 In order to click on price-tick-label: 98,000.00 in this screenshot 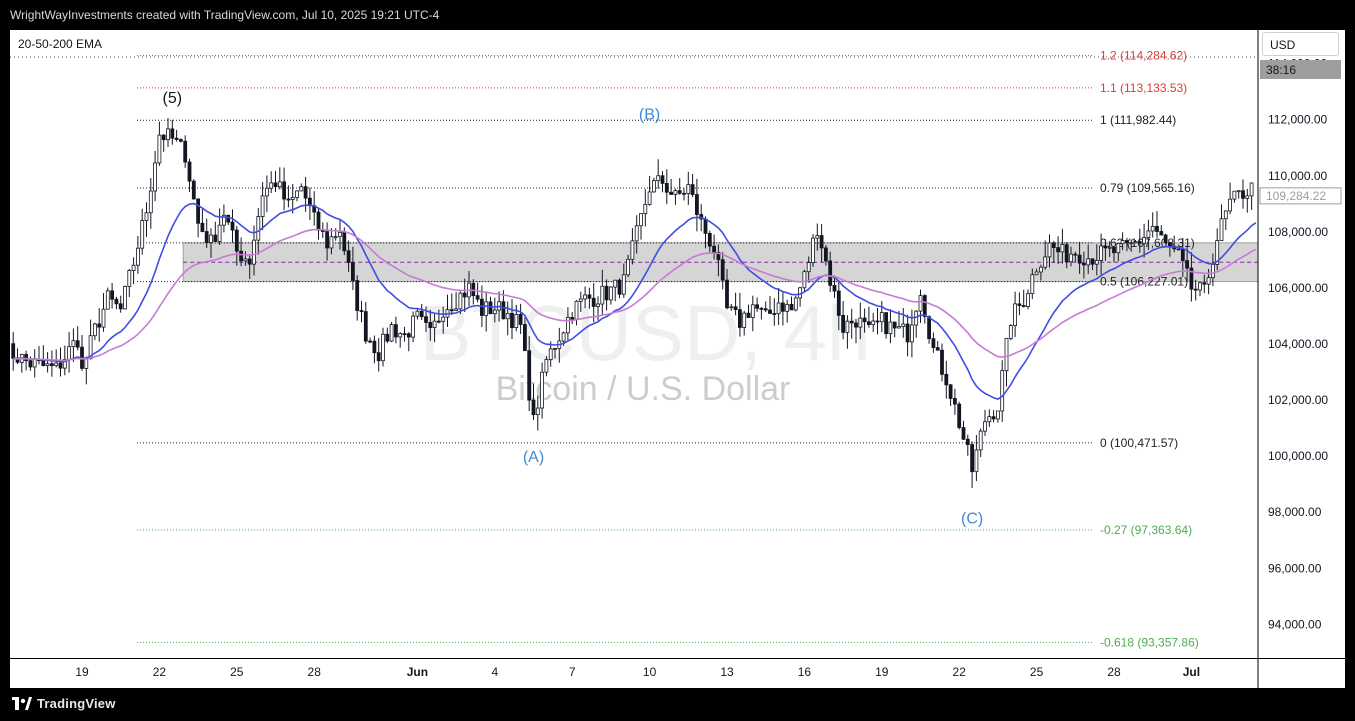, I will do `click(1295, 512)`.